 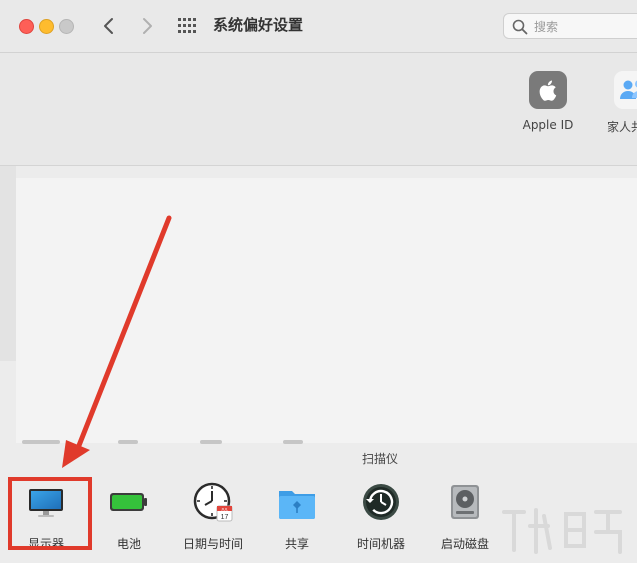 I want to click on family-sharing-icon, so click(x=625, y=90).